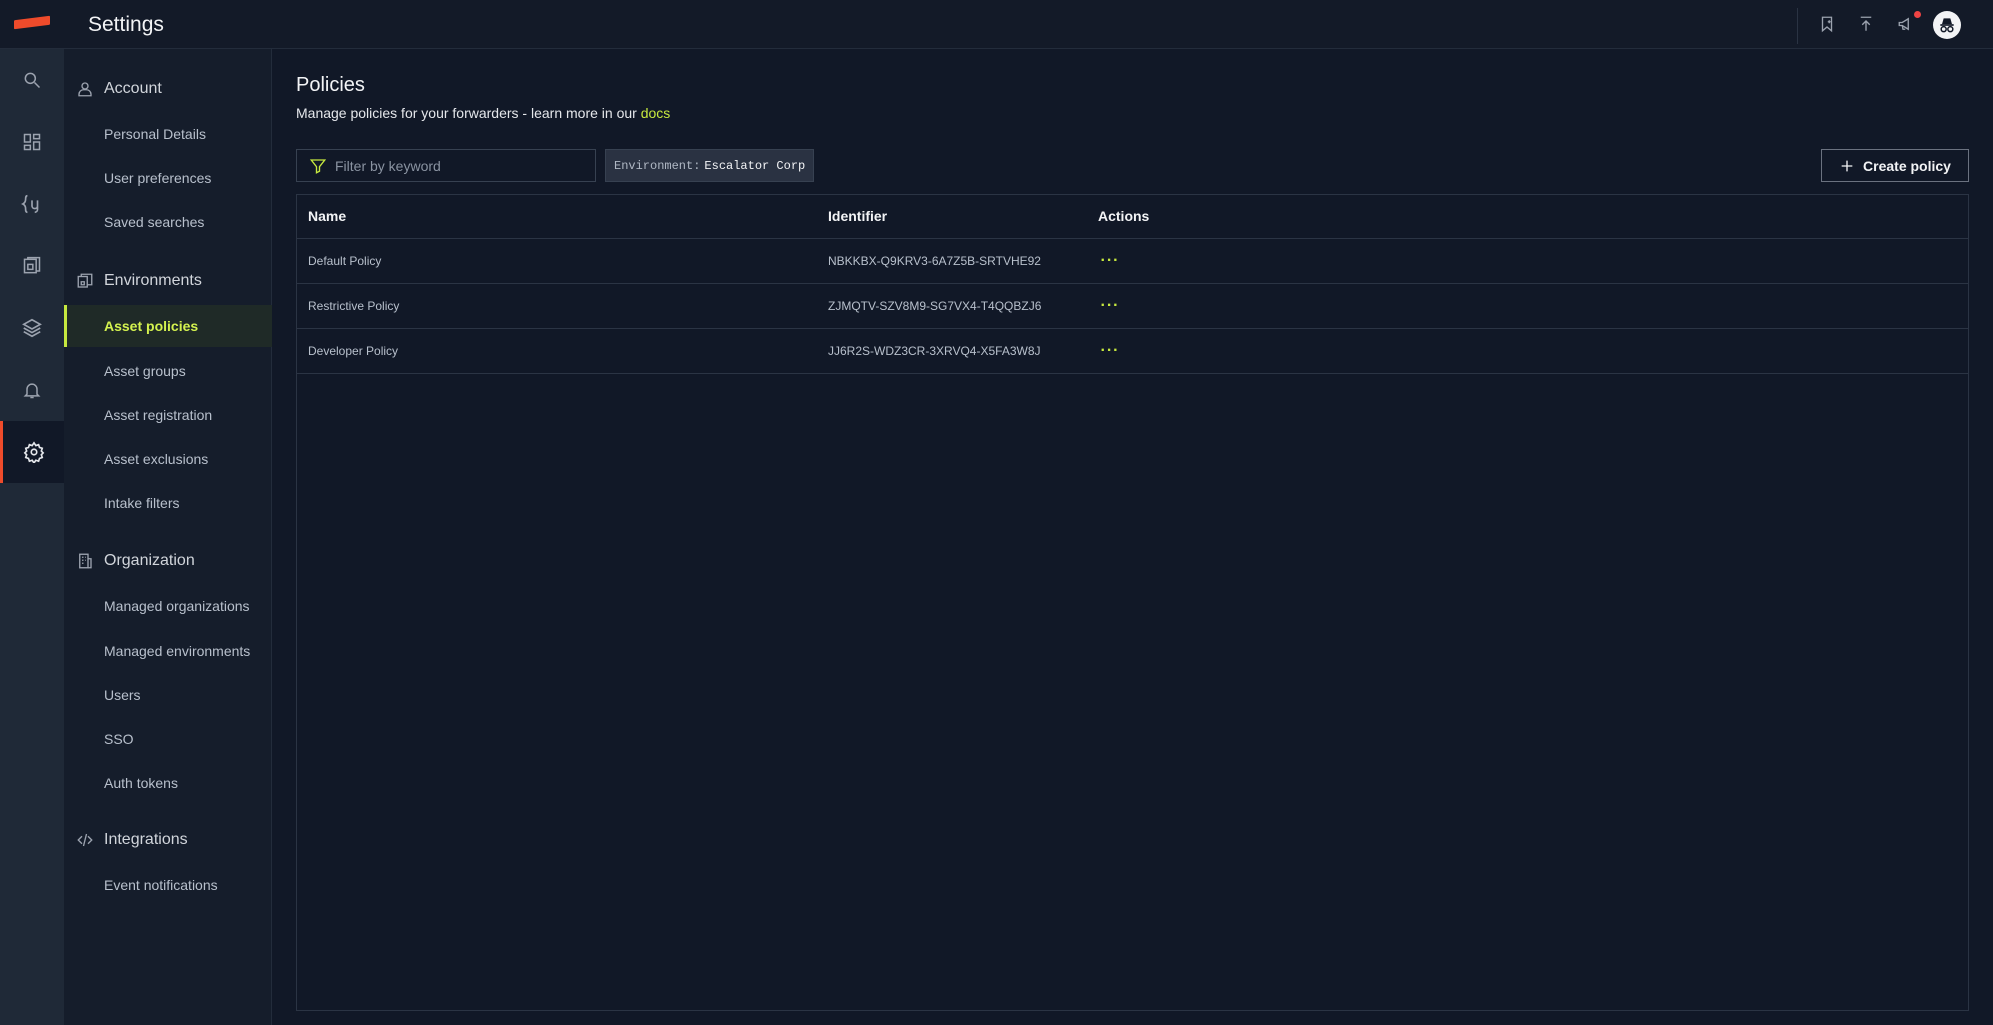 This screenshot has height=1025, width=1993. What do you see at coordinates (168, 222) in the screenshot?
I see `nav-item-saved-searches: Saved searches` at bounding box center [168, 222].